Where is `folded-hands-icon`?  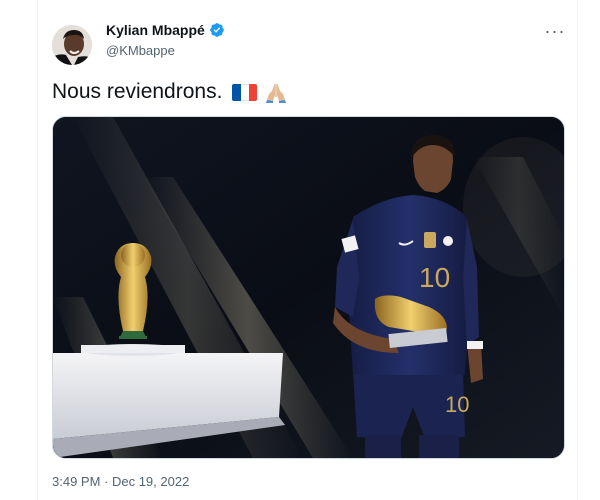 folded-hands-icon is located at coordinates (276, 93).